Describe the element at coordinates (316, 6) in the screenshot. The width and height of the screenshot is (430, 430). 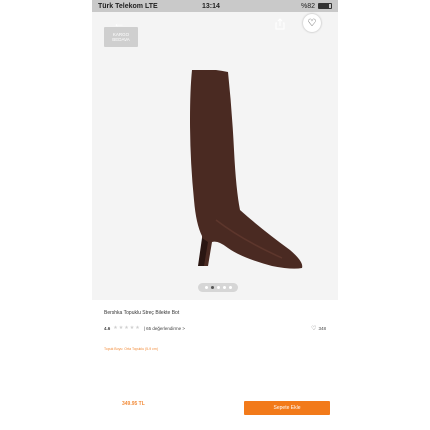
I see `status-right: %82` at that location.